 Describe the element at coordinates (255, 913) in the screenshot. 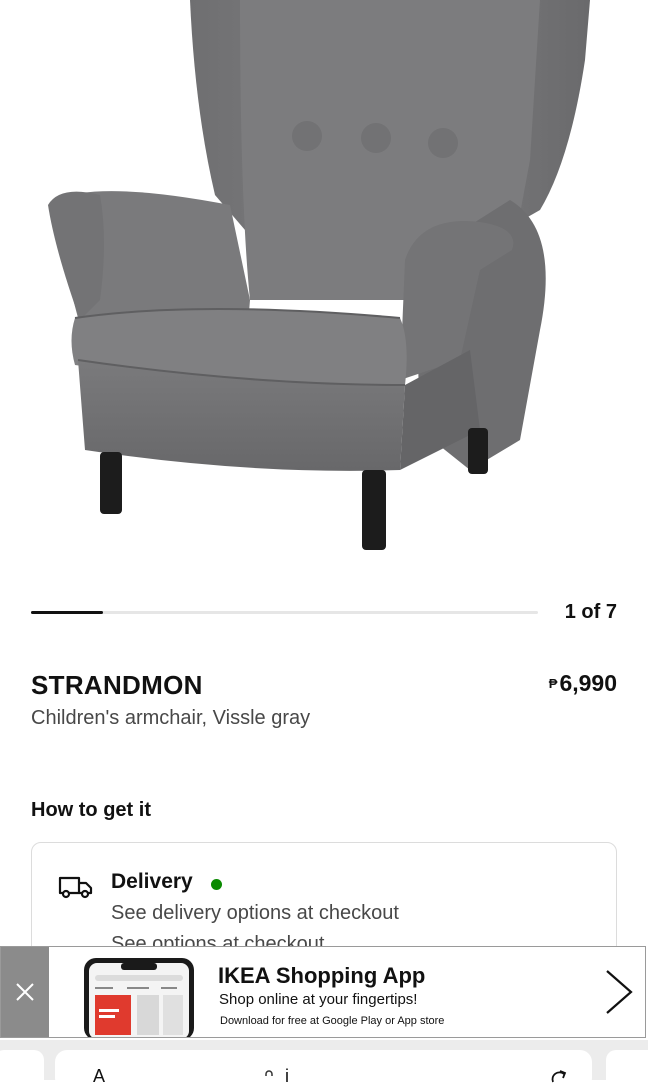

I see `delivery-info: See delivery options at checkout` at that location.